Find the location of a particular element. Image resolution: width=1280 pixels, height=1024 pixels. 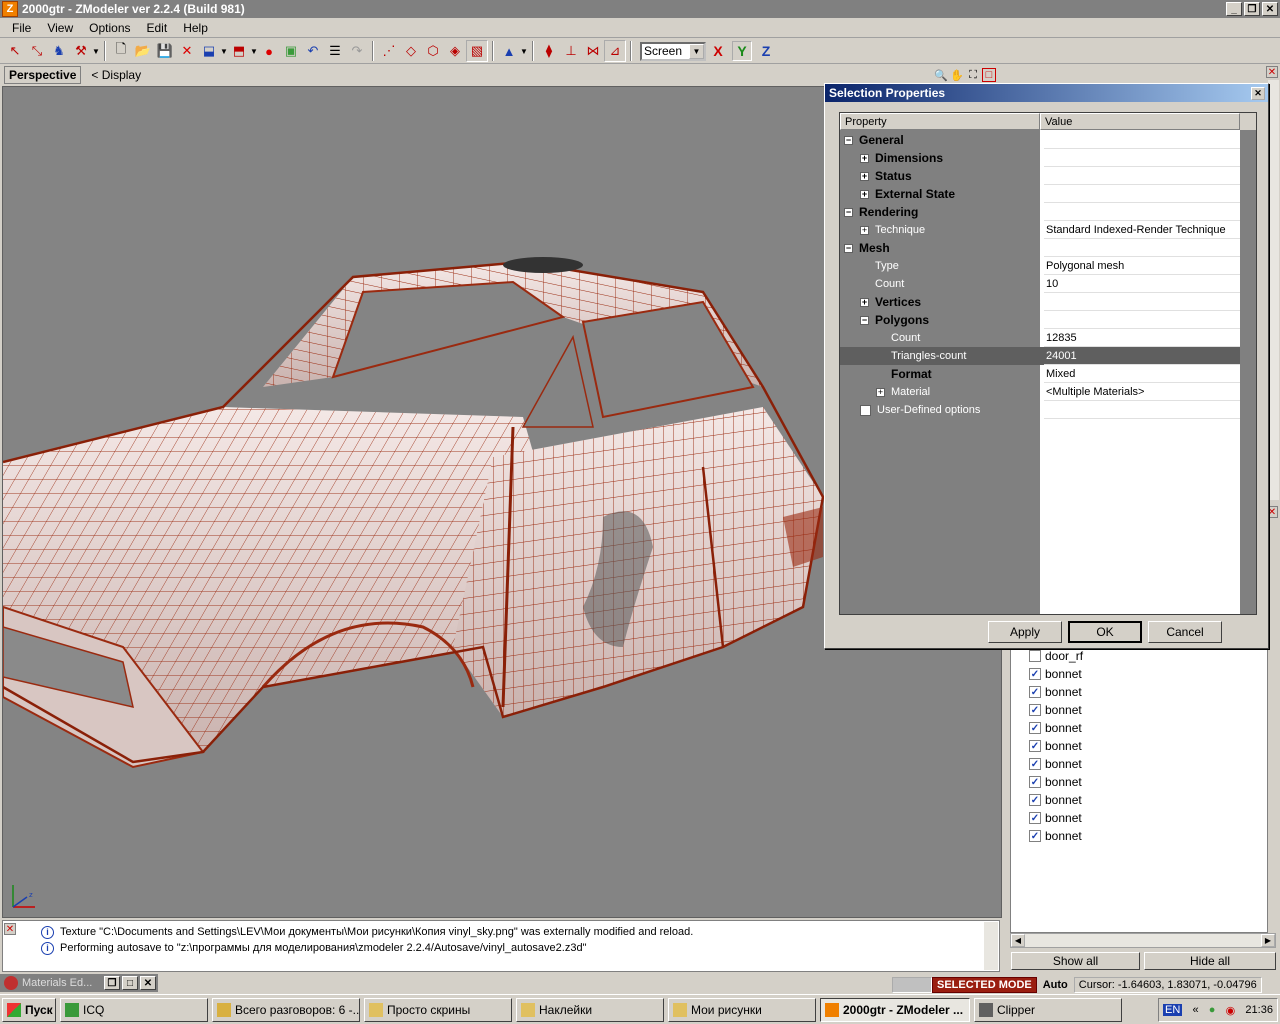

property-row: + Dimensions is located at coordinates (1040, 158).